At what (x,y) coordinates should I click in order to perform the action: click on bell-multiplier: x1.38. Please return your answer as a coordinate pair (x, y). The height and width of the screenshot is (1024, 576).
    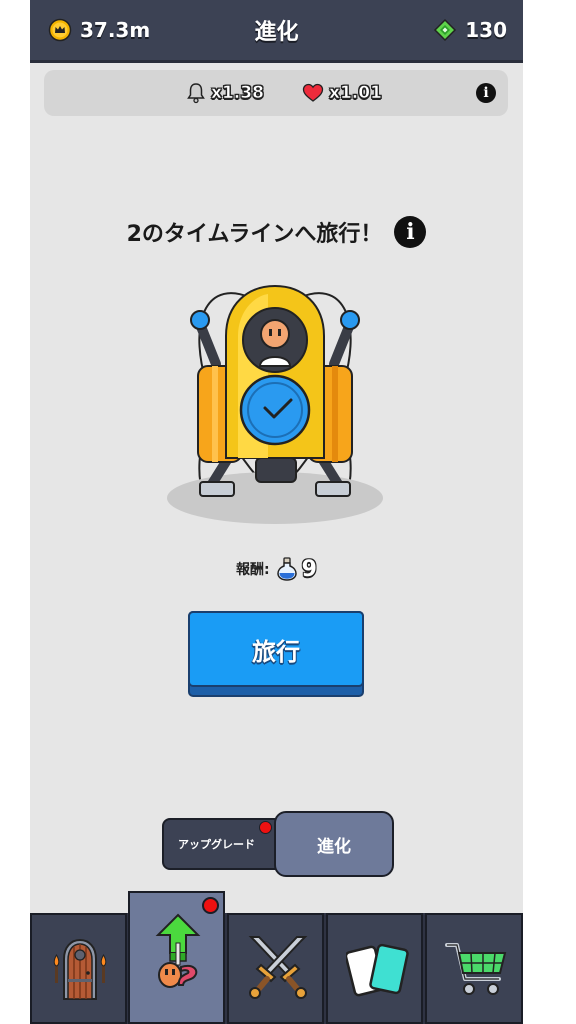
    Looking at the image, I should click on (225, 93).